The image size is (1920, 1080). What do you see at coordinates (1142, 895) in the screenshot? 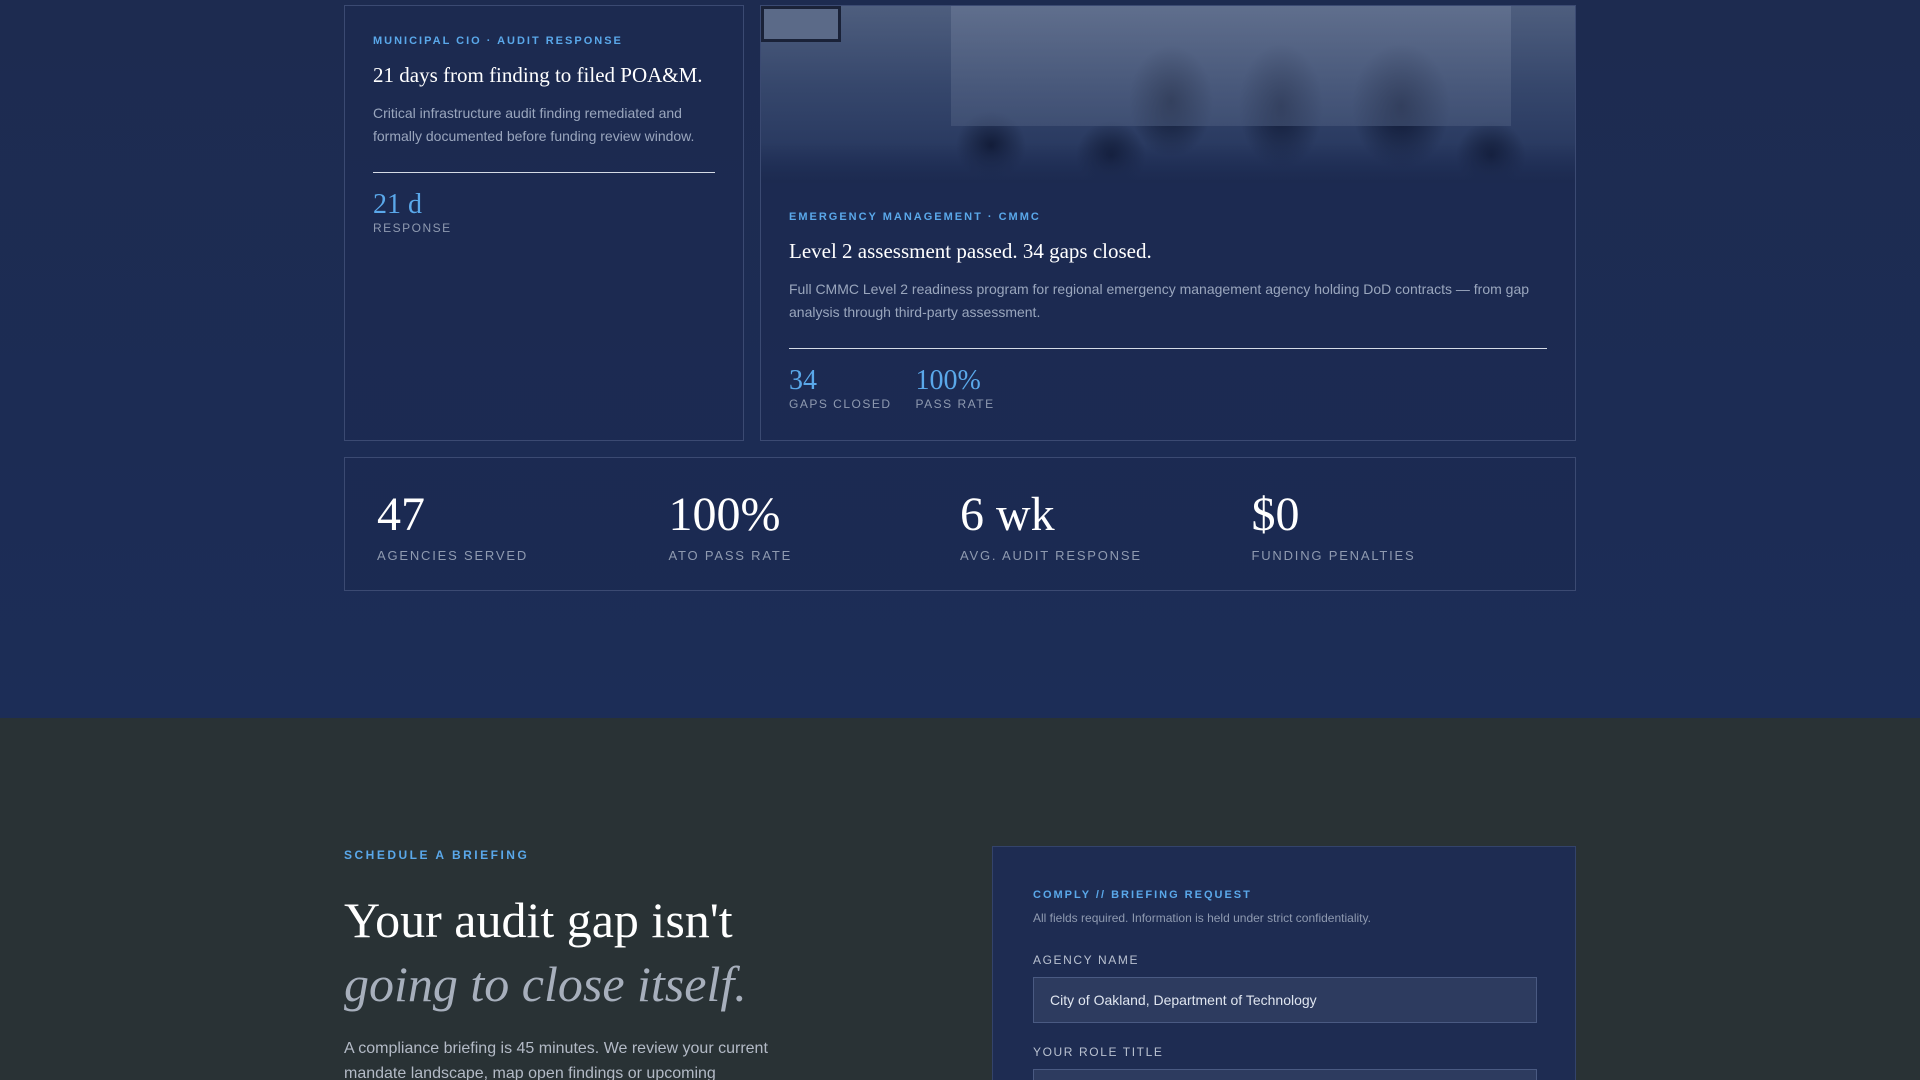
I see `form-eyebrow: COMPLY // BRIEFING REQUEST` at bounding box center [1142, 895].